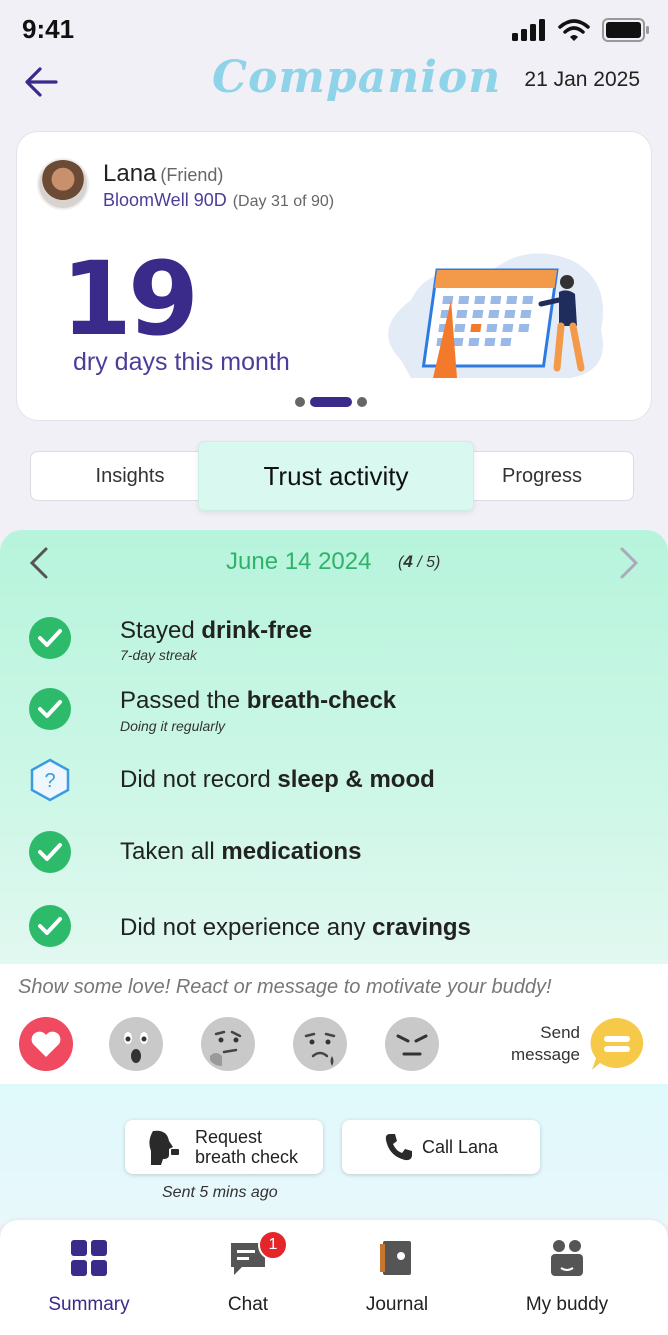  Describe the element at coordinates (495, 315) in the screenshot. I see `calendar-illustration` at that location.